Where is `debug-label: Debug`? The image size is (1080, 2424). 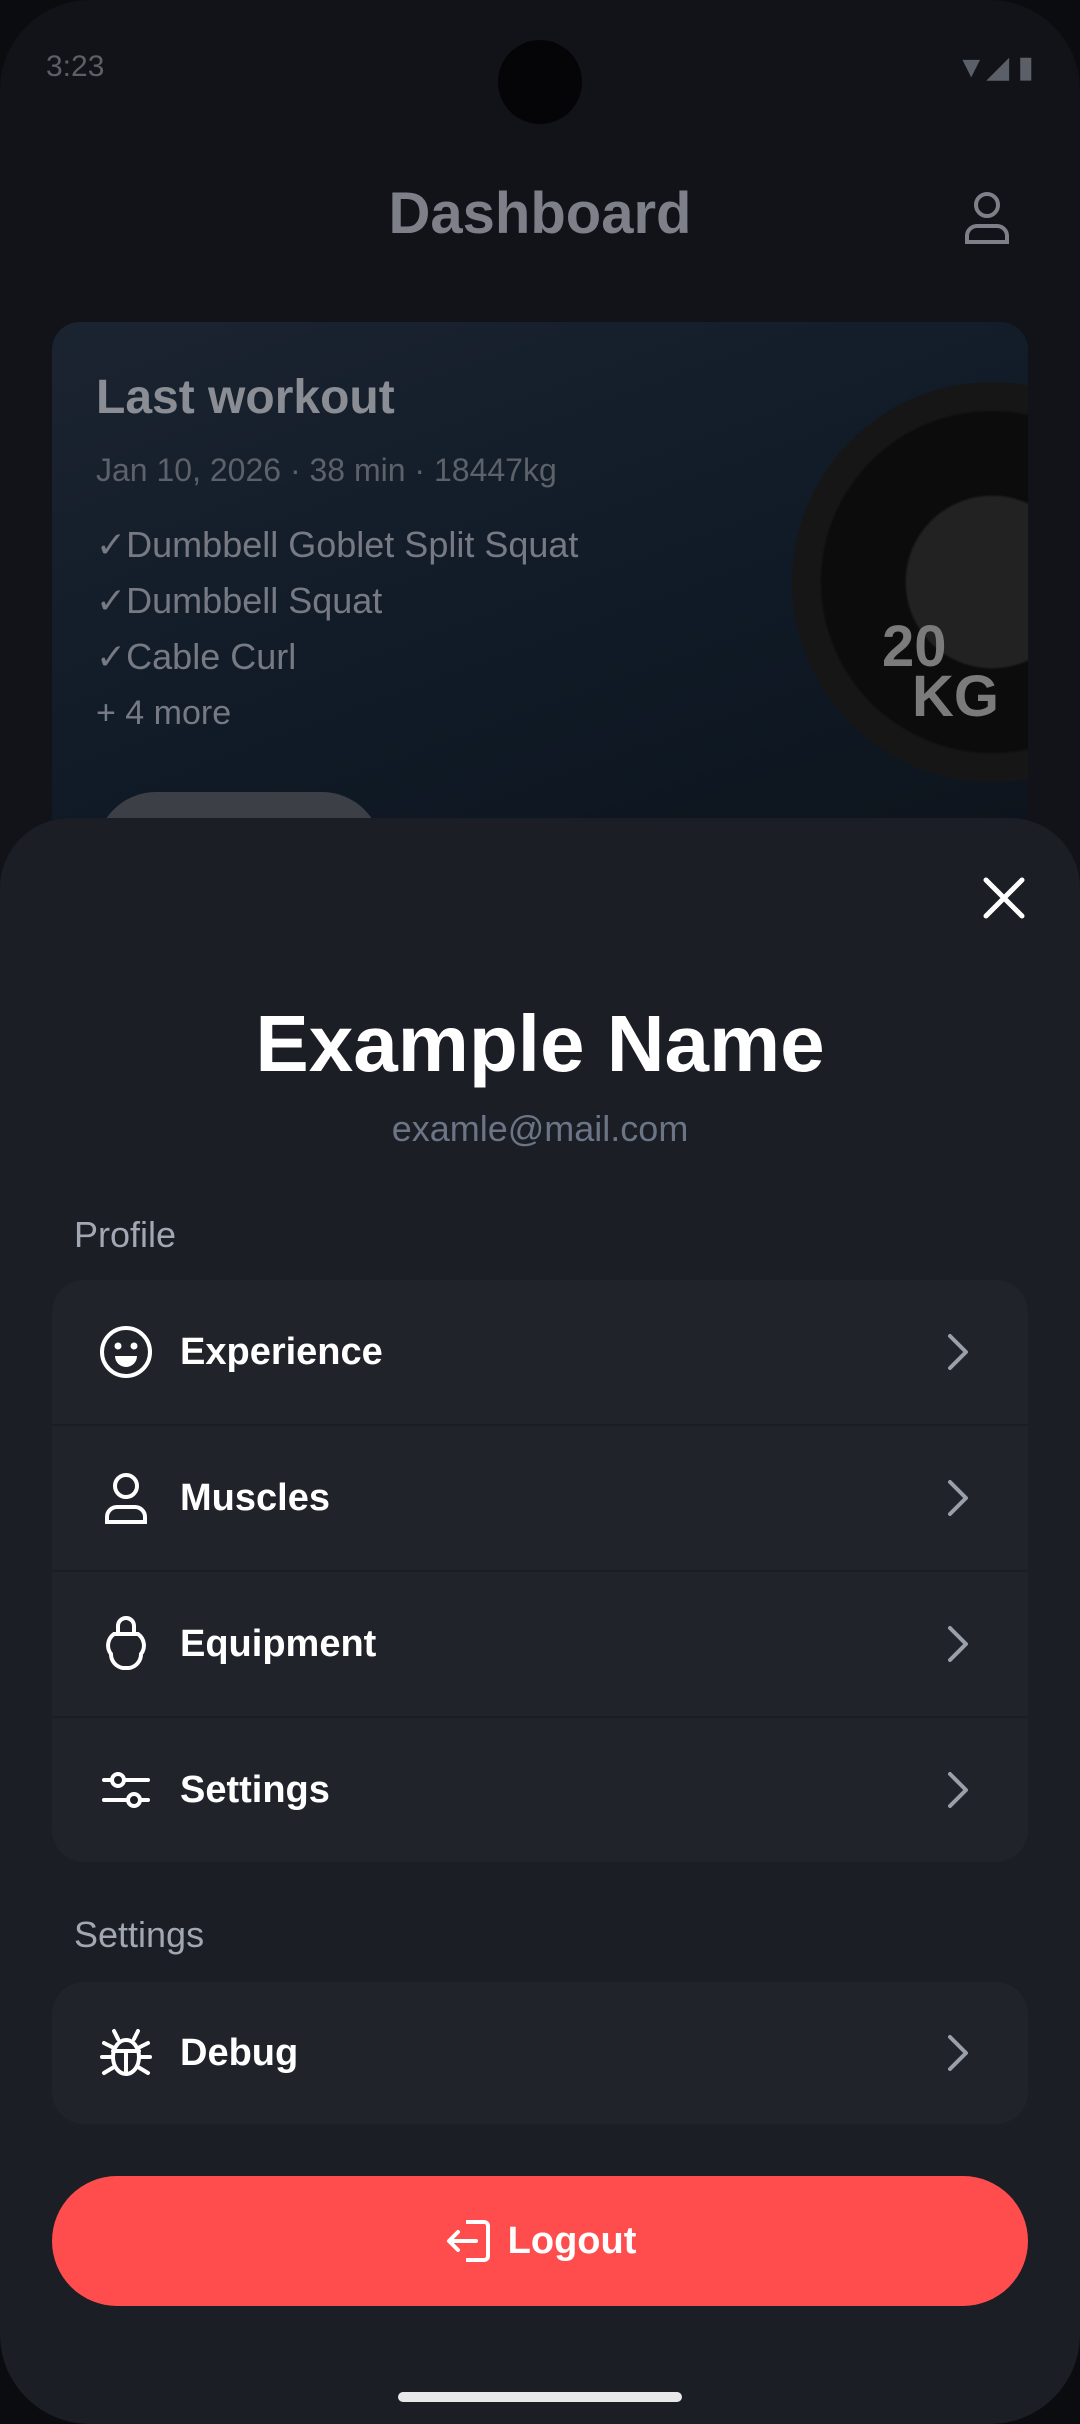
debug-label: Debug is located at coordinates (239, 2052).